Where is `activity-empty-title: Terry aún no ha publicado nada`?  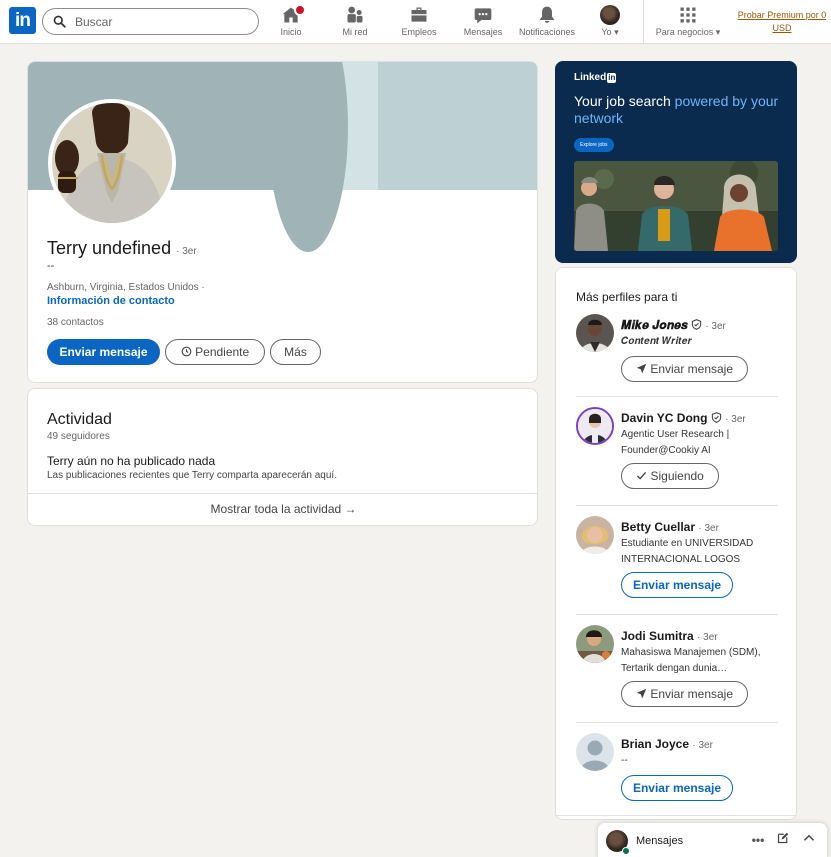
activity-empty-title: Terry aún no ha publicado nada is located at coordinates (131, 461).